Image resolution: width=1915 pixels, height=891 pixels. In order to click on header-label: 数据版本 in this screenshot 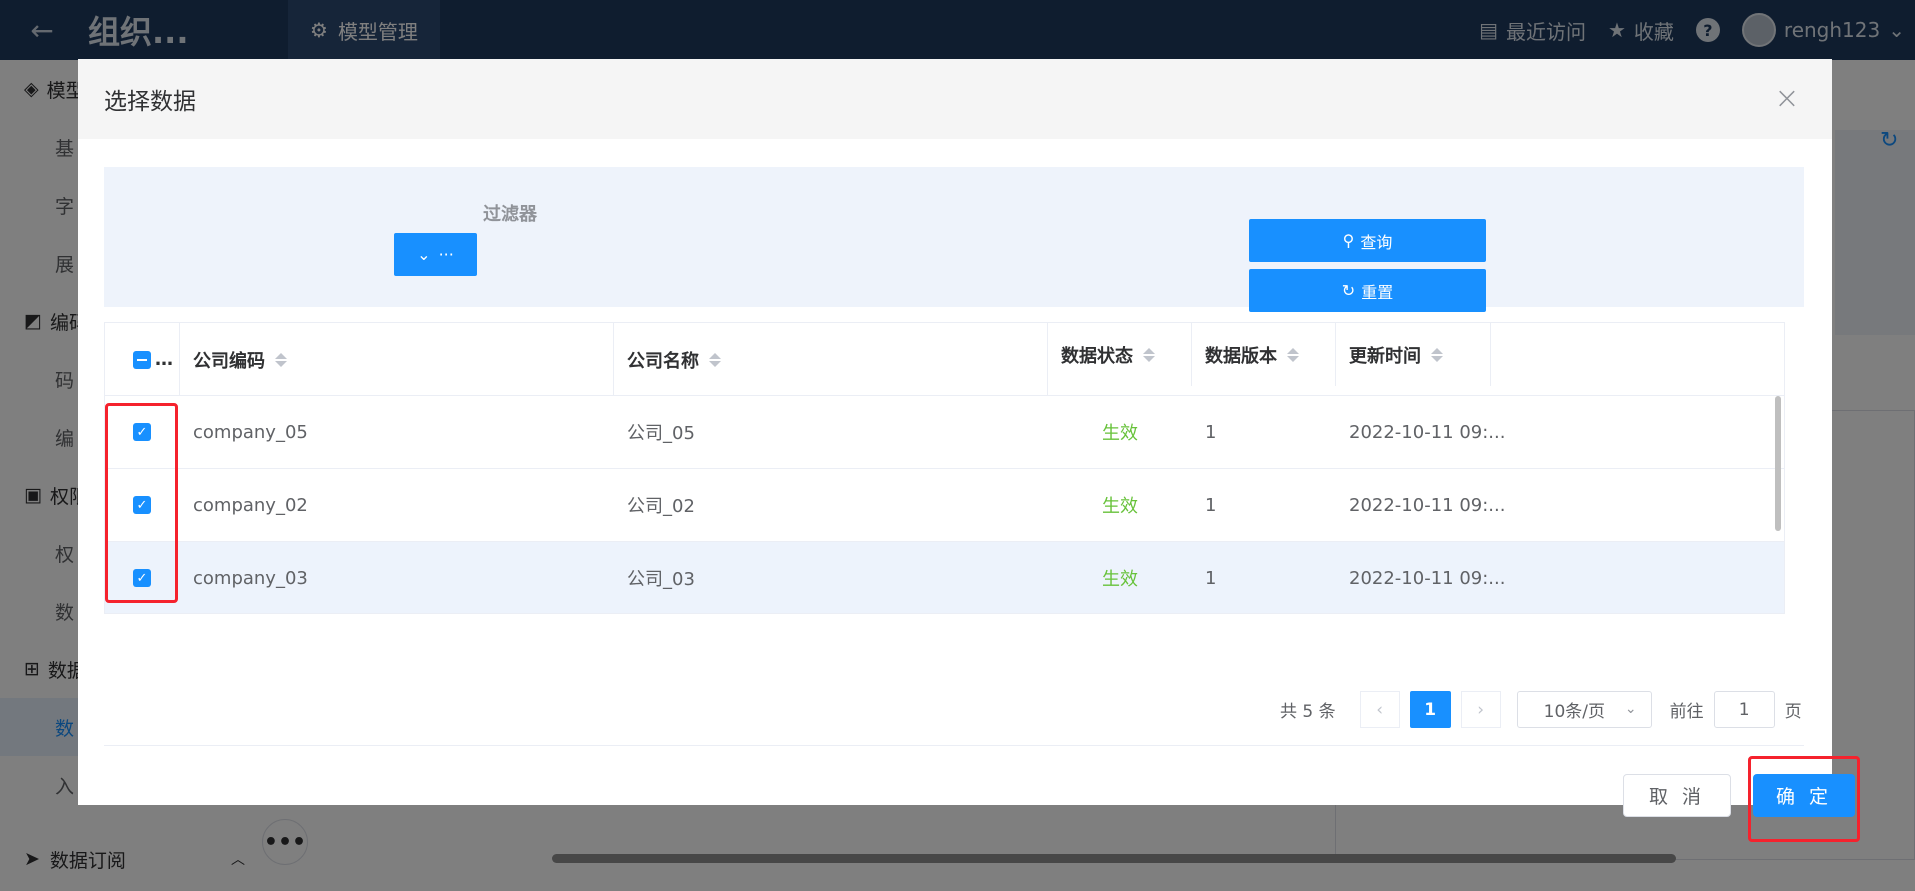, I will do `click(1241, 356)`.